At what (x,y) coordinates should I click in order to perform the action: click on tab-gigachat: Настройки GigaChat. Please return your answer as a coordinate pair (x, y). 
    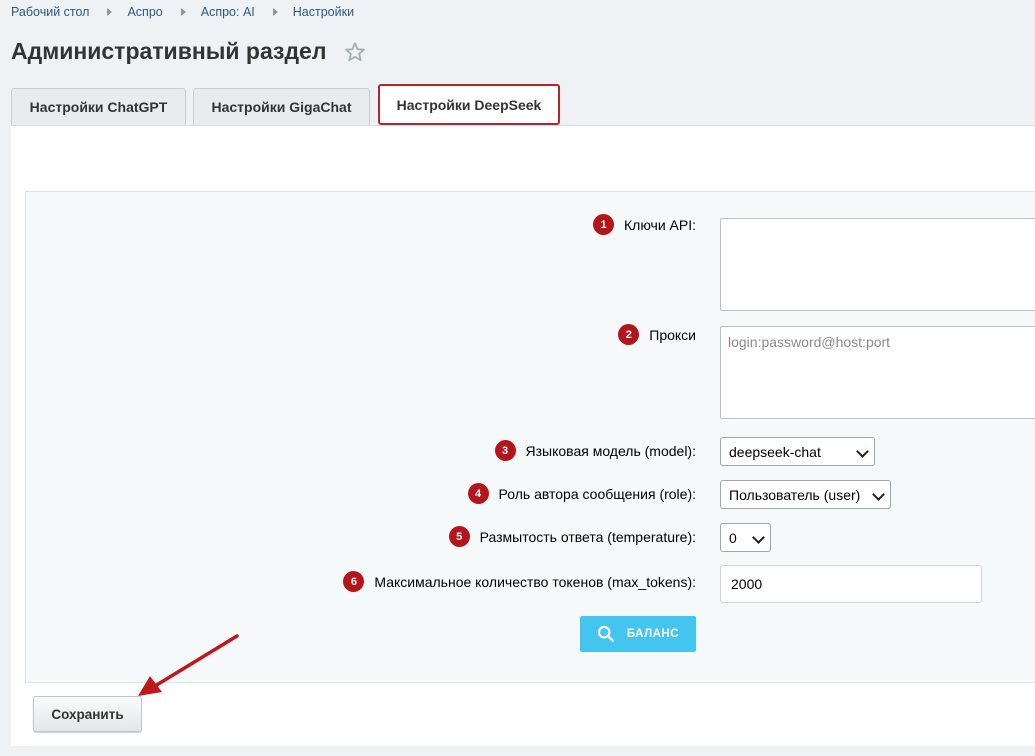
    Looking at the image, I should click on (281, 106).